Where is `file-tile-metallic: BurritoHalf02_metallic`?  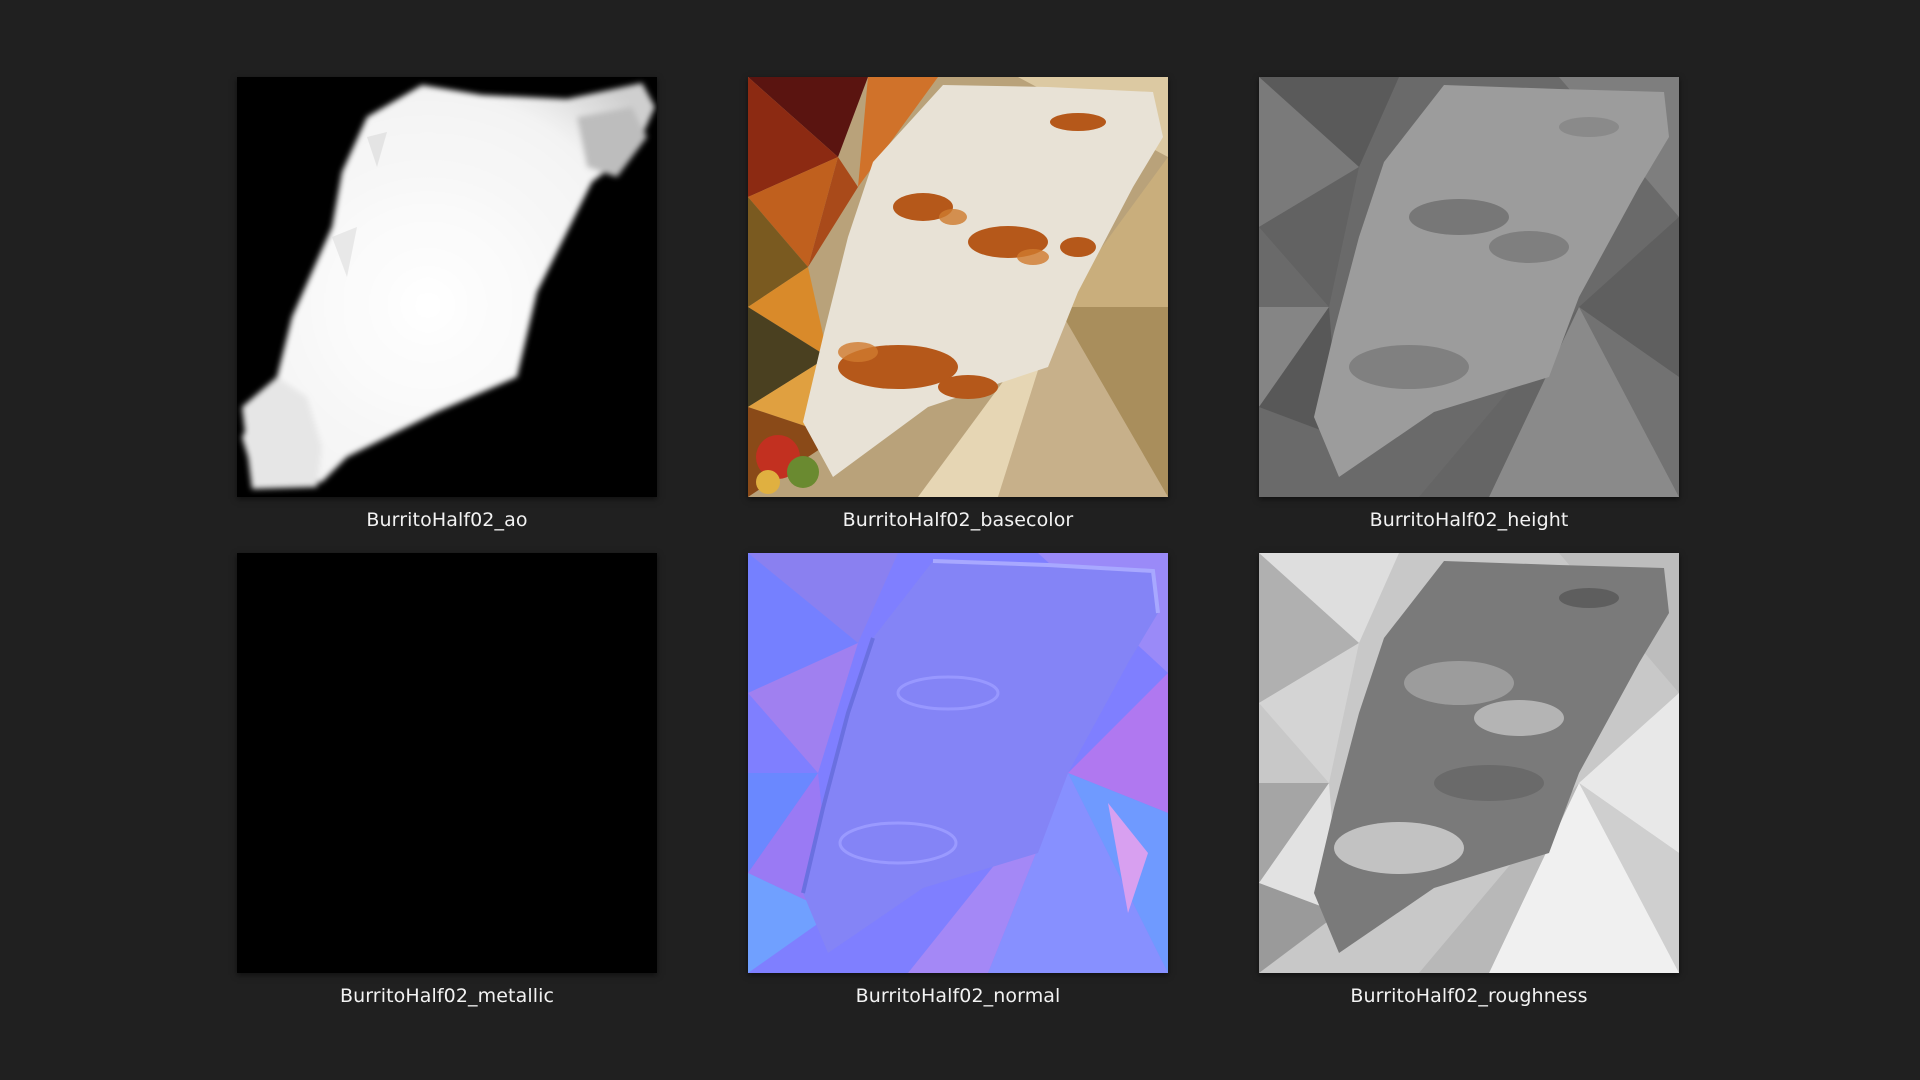
file-tile-metallic: BurritoHalf02_metallic is located at coordinates (447, 788).